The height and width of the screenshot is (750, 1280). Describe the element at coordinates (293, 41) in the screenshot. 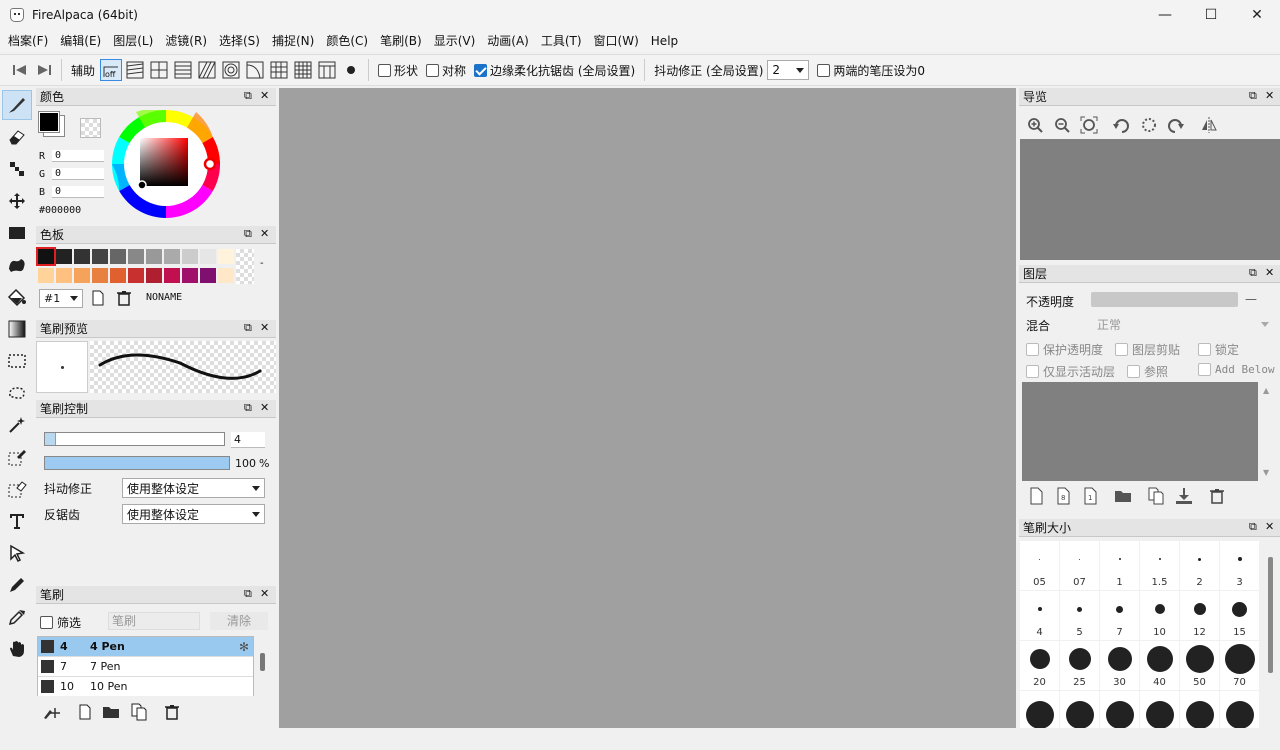

I see `menu-snap: 捕捉(N)` at that location.